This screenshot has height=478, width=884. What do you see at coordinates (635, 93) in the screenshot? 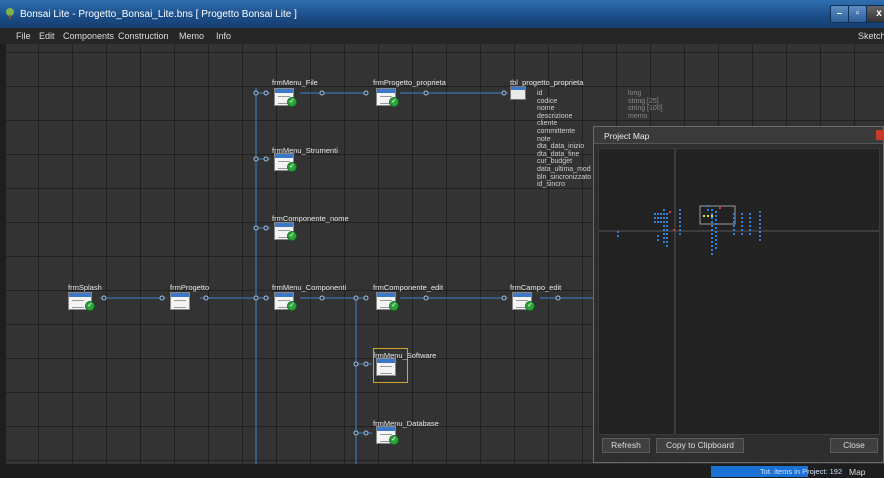
I see `field-type: long` at bounding box center [635, 93].